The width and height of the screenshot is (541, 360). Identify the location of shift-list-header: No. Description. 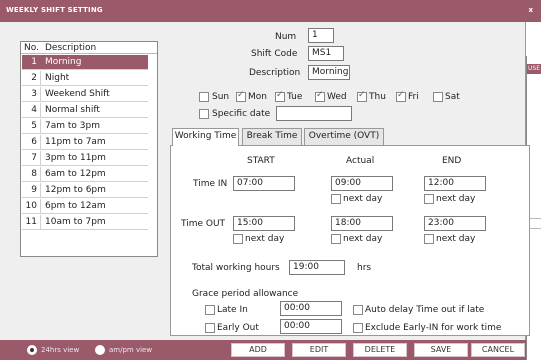
(89, 48).